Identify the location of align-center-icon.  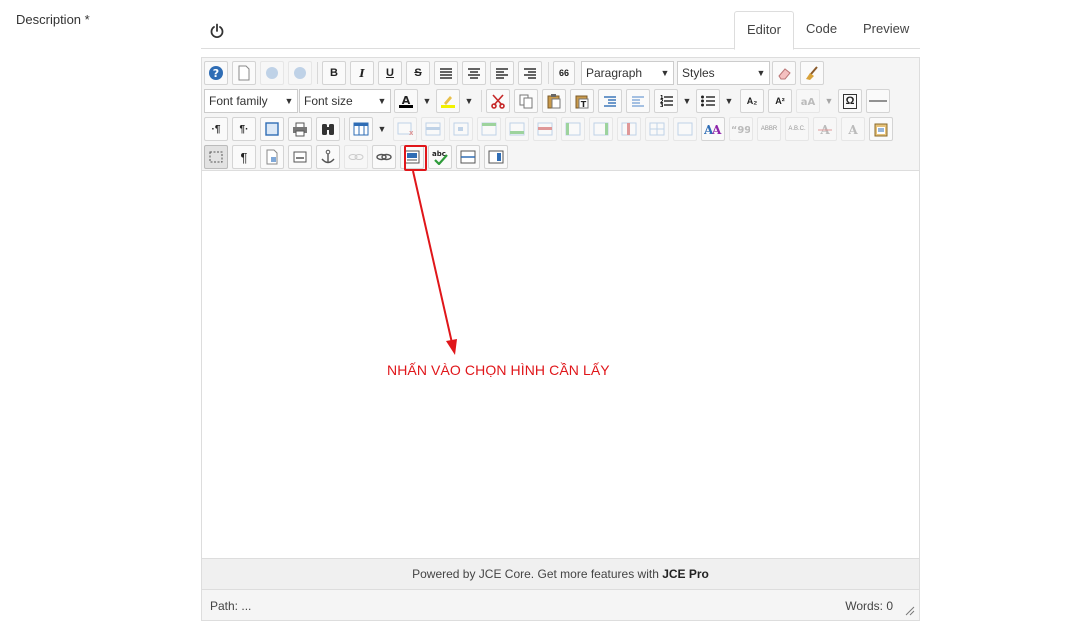
(474, 73).